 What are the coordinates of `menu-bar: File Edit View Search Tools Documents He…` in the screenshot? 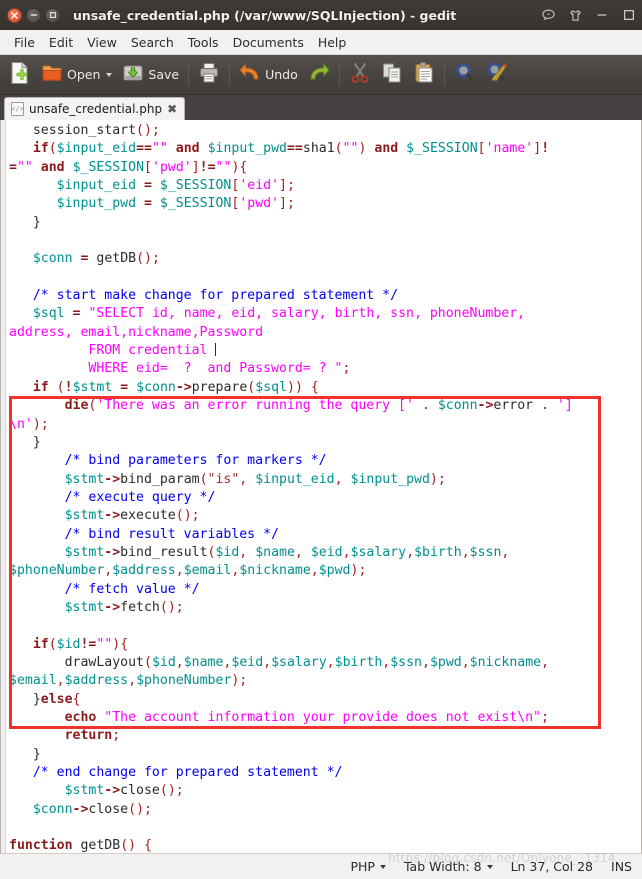 It's located at (321, 42).